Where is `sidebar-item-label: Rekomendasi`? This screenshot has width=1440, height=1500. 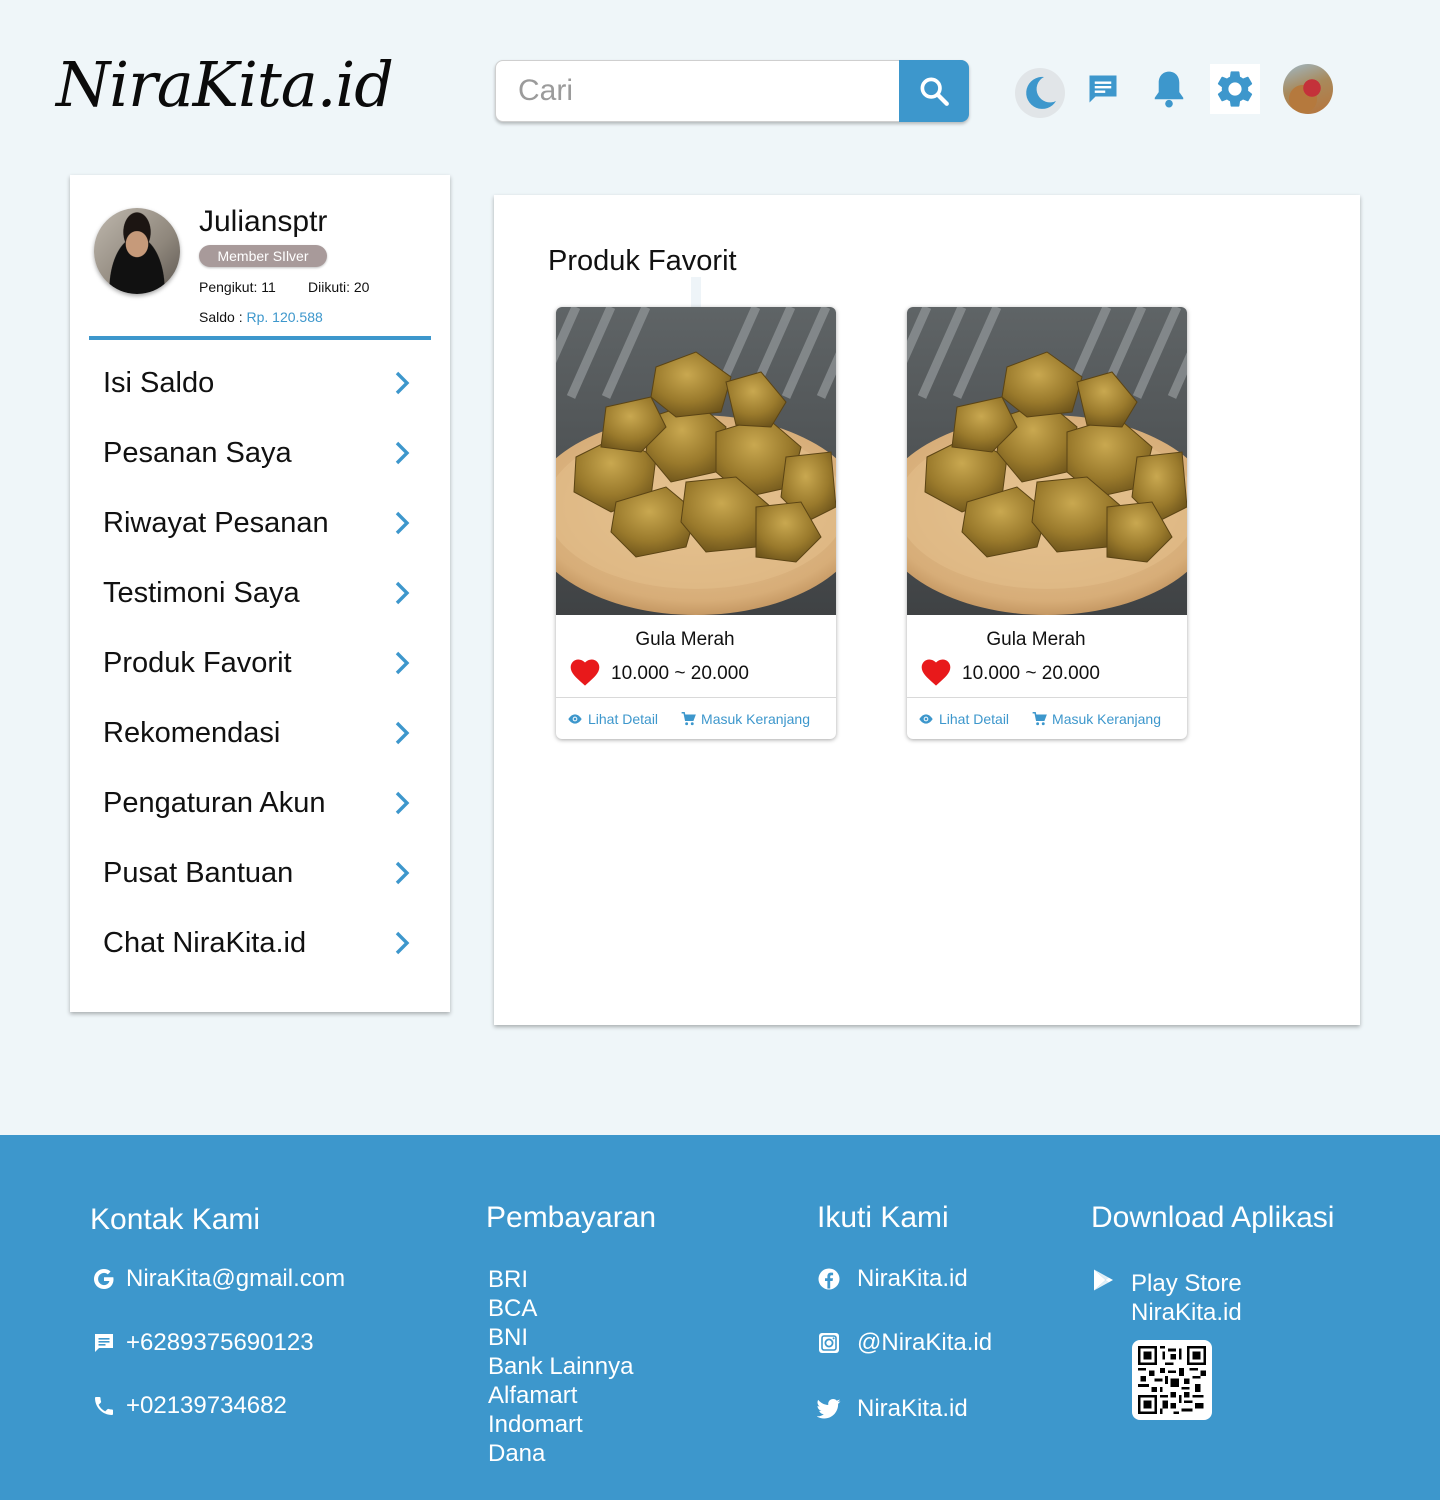 sidebar-item-label: Rekomendasi is located at coordinates (192, 732).